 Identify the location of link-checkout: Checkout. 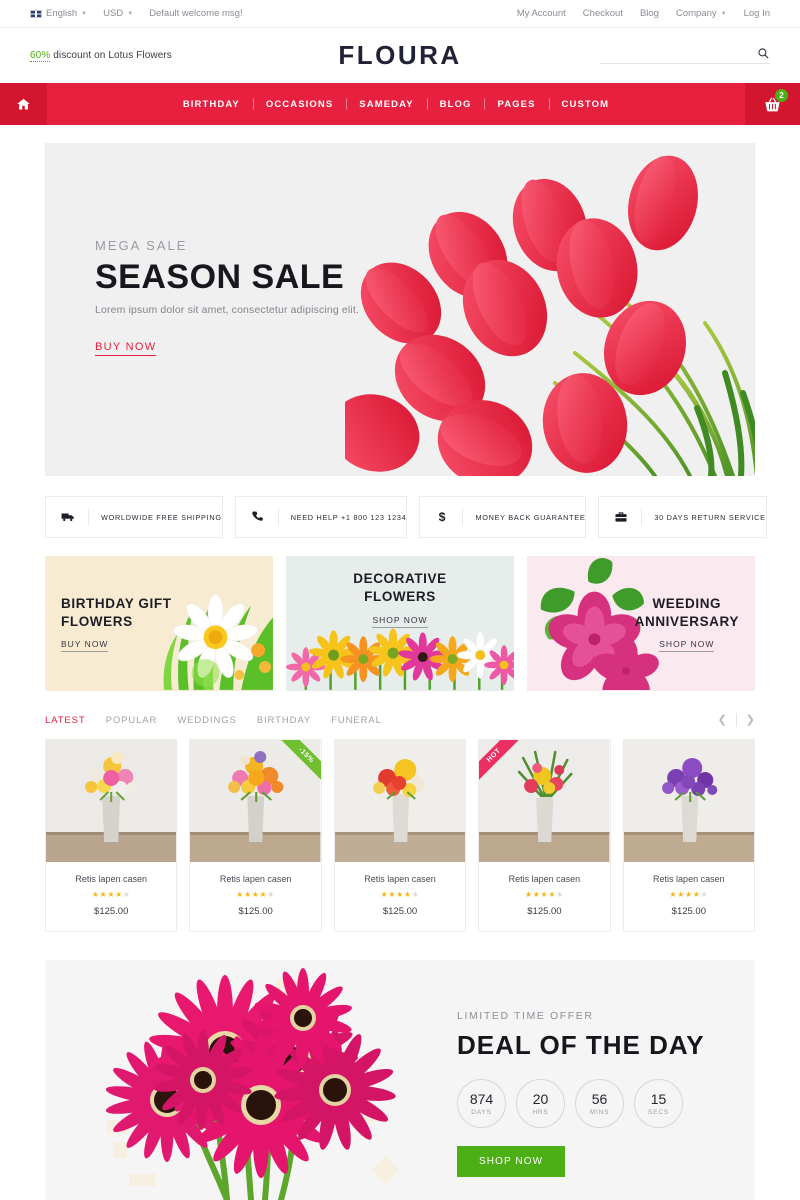
(603, 13).